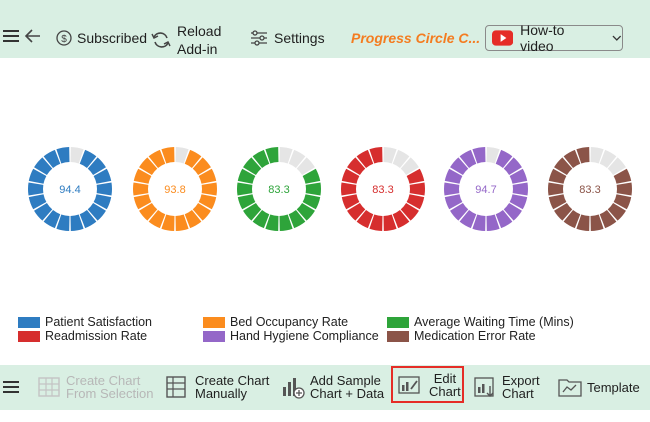 The height and width of the screenshot is (422, 650). What do you see at coordinates (617, 38) in the screenshot?
I see `chevron-down-icon` at bounding box center [617, 38].